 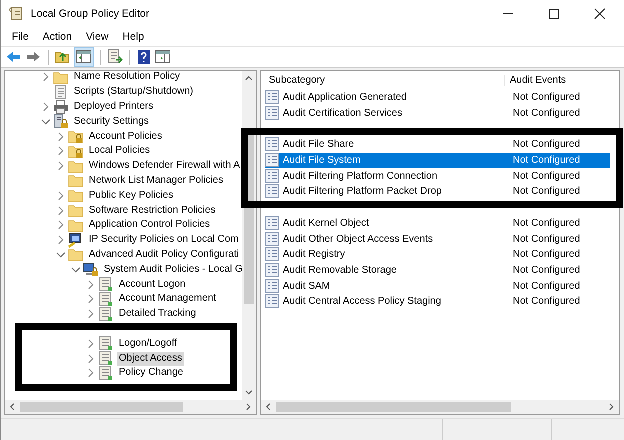 What do you see at coordinates (61, 92) in the screenshot?
I see `script-icon` at bounding box center [61, 92].